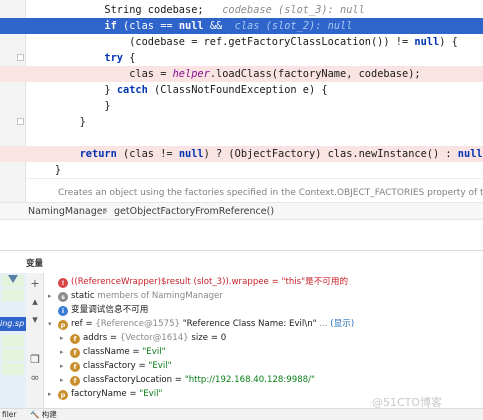 The height and width of the screenshot is (420, 483). I want to click on variable-row: ▸ f className = "Evil", so click(113, 352).